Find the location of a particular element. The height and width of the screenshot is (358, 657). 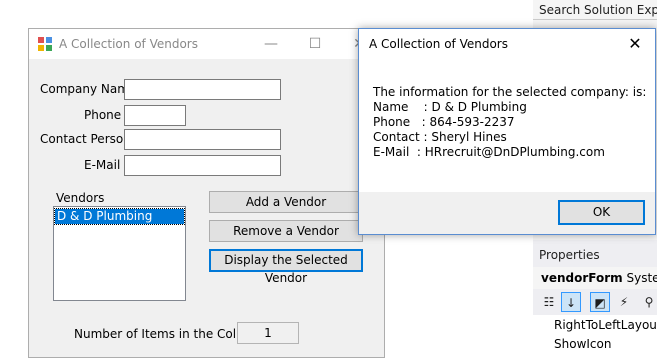

message-box-footer: OK is located at coordinates (507, 213).